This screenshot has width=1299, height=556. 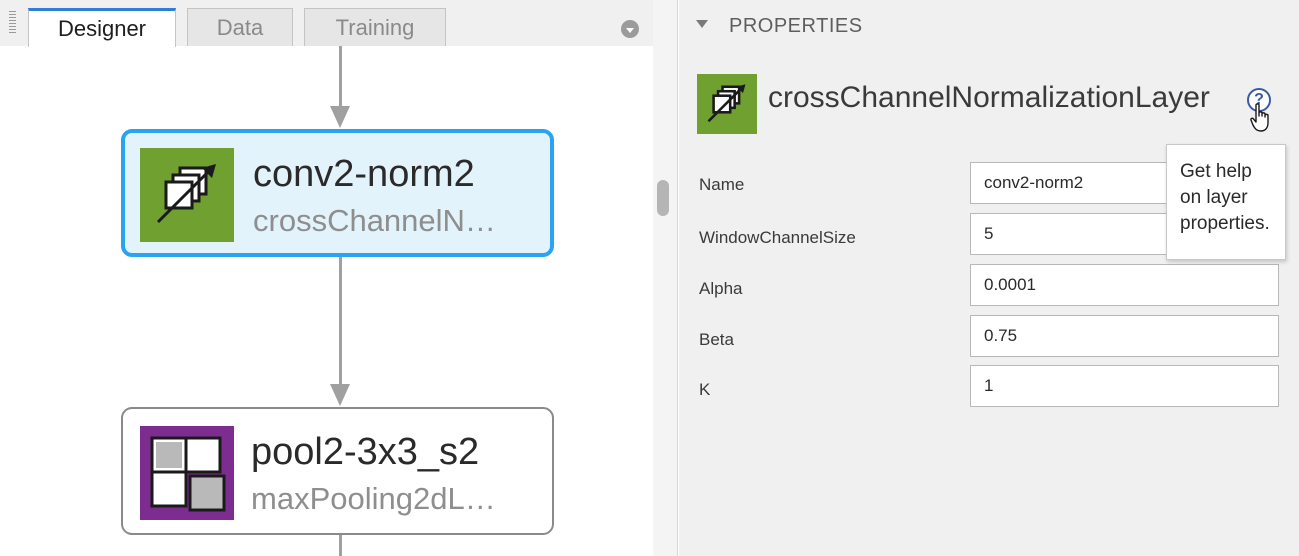 What do you see at coordinates (1216, 171) in the screenshot?
I see `tooltip-line: Get help` at bounding box center [1216, 171].